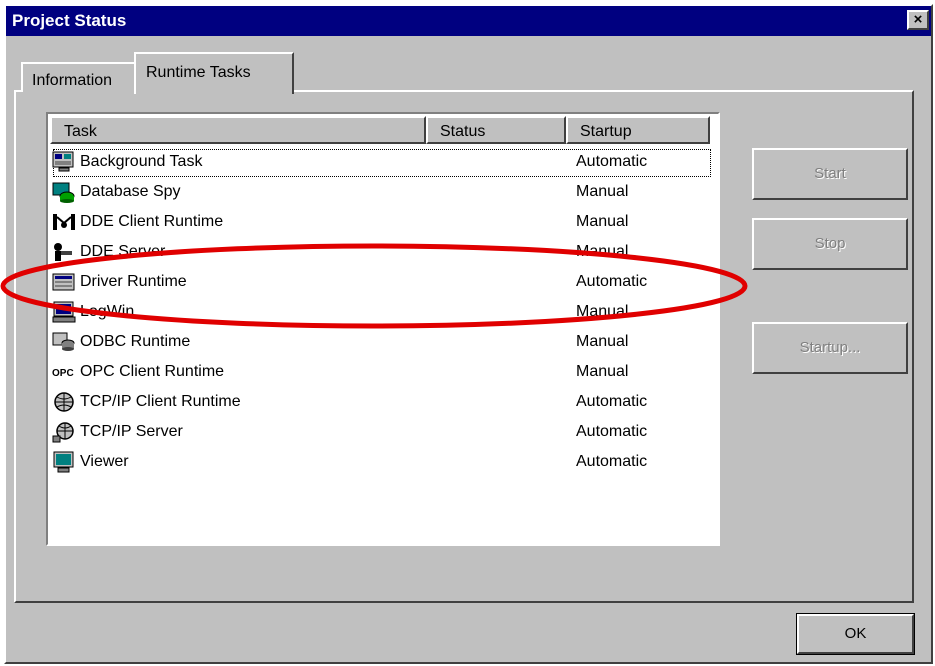 The width and height of the screenshot is (935, 666). I want to click on window-title: Project Status, so click(69, 20).